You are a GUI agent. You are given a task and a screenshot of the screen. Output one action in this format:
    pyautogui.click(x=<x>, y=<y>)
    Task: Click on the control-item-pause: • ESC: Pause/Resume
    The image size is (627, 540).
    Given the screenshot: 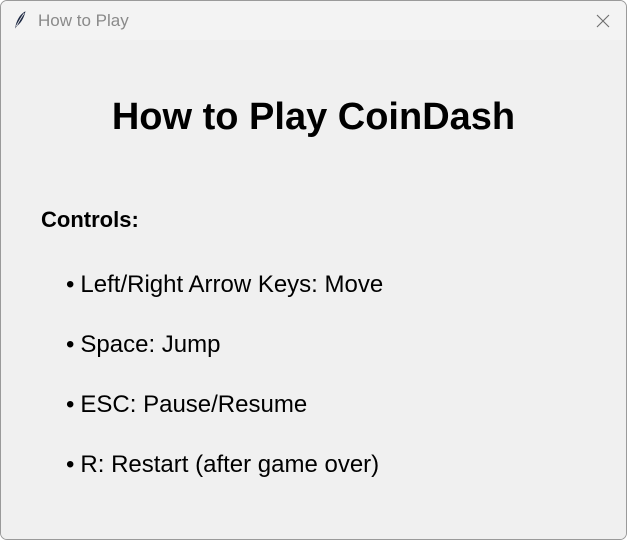 What is the action you would take?
    pyautogui.click(x=186, y=405)
    